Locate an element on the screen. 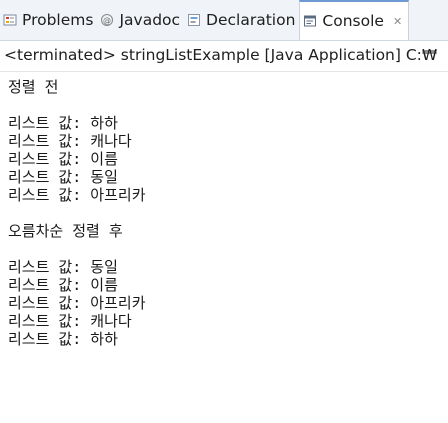 This screenshot has height=423, width=448. tab-javadoc: @ Javadoc is located at coordinates (140, 20).